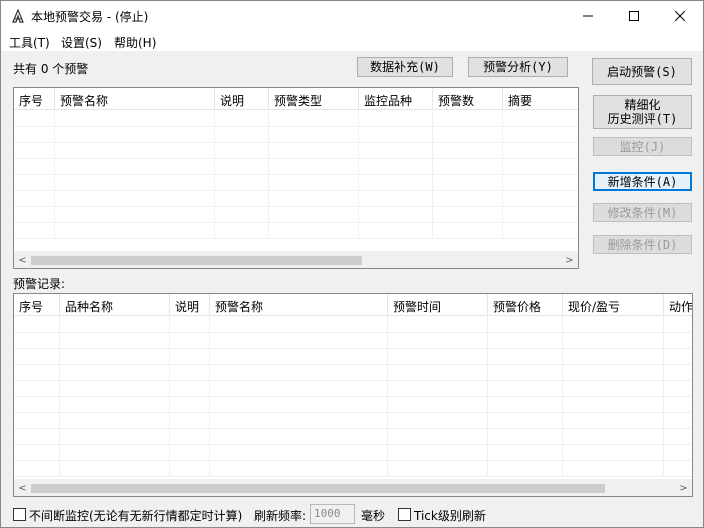 This screenshot has height=528, width=704. What do you see at coordinates (332, 514) in the screenshot?
I see `refresh-rate-input: 1000` at bounding box center [332, 514].